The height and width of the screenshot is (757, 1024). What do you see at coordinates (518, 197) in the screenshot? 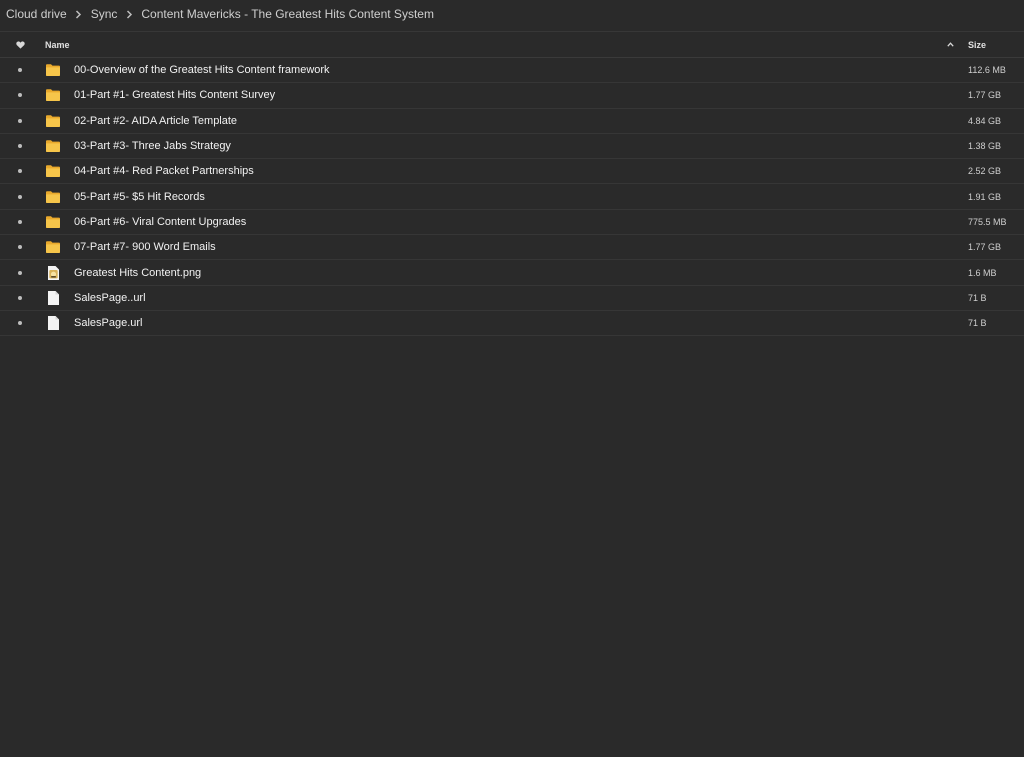
I see `file-name: 05-Part #5- $5 Hit Records` at bounding box center [518, 197].